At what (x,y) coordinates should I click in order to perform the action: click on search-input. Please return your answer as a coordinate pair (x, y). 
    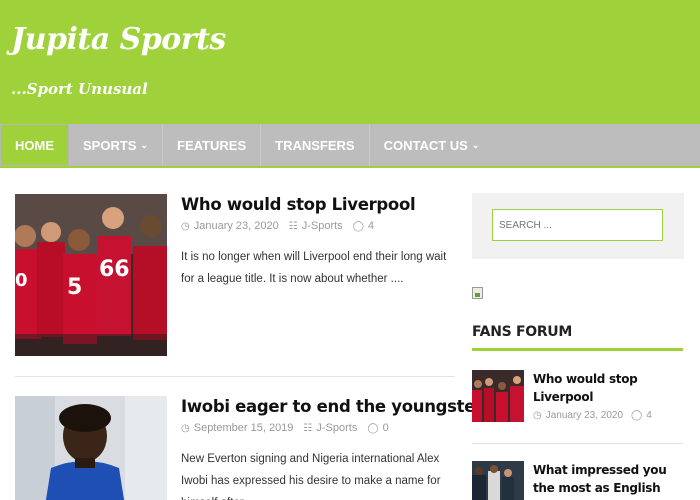
    Looking at the image, I should click on (577, 225).